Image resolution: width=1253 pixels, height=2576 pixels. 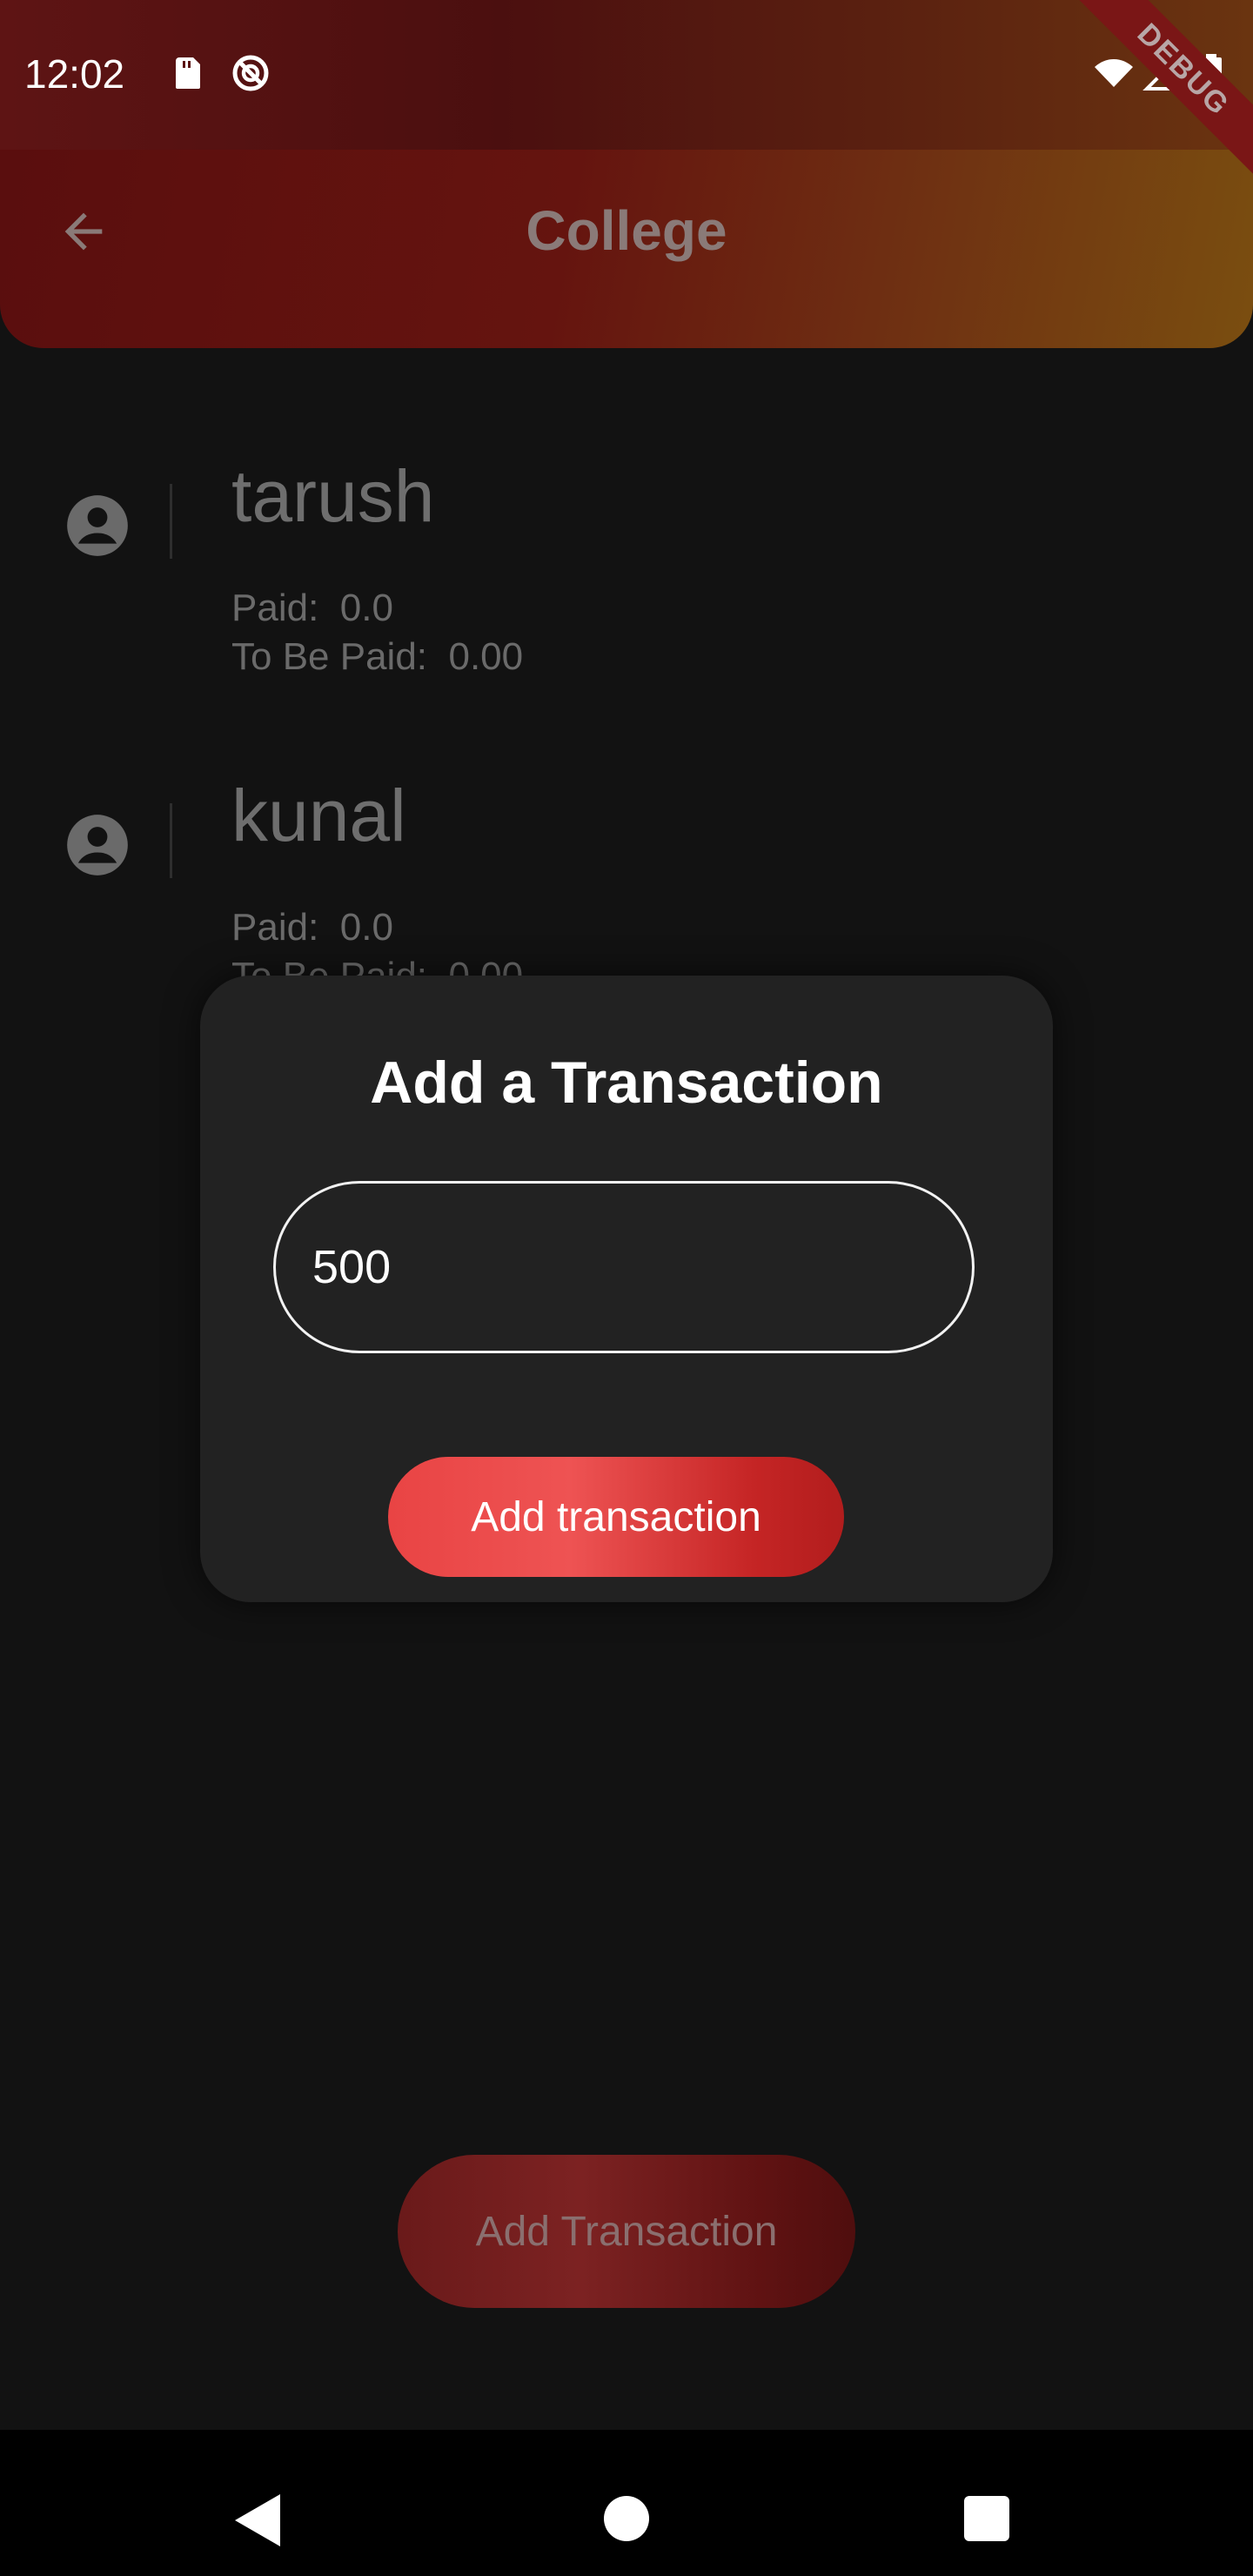 What do you see at coordinates (329, 656) in the screenshot?
I see `to-be-paid-label: To Be Paid:` at bounding box center [329, 656].